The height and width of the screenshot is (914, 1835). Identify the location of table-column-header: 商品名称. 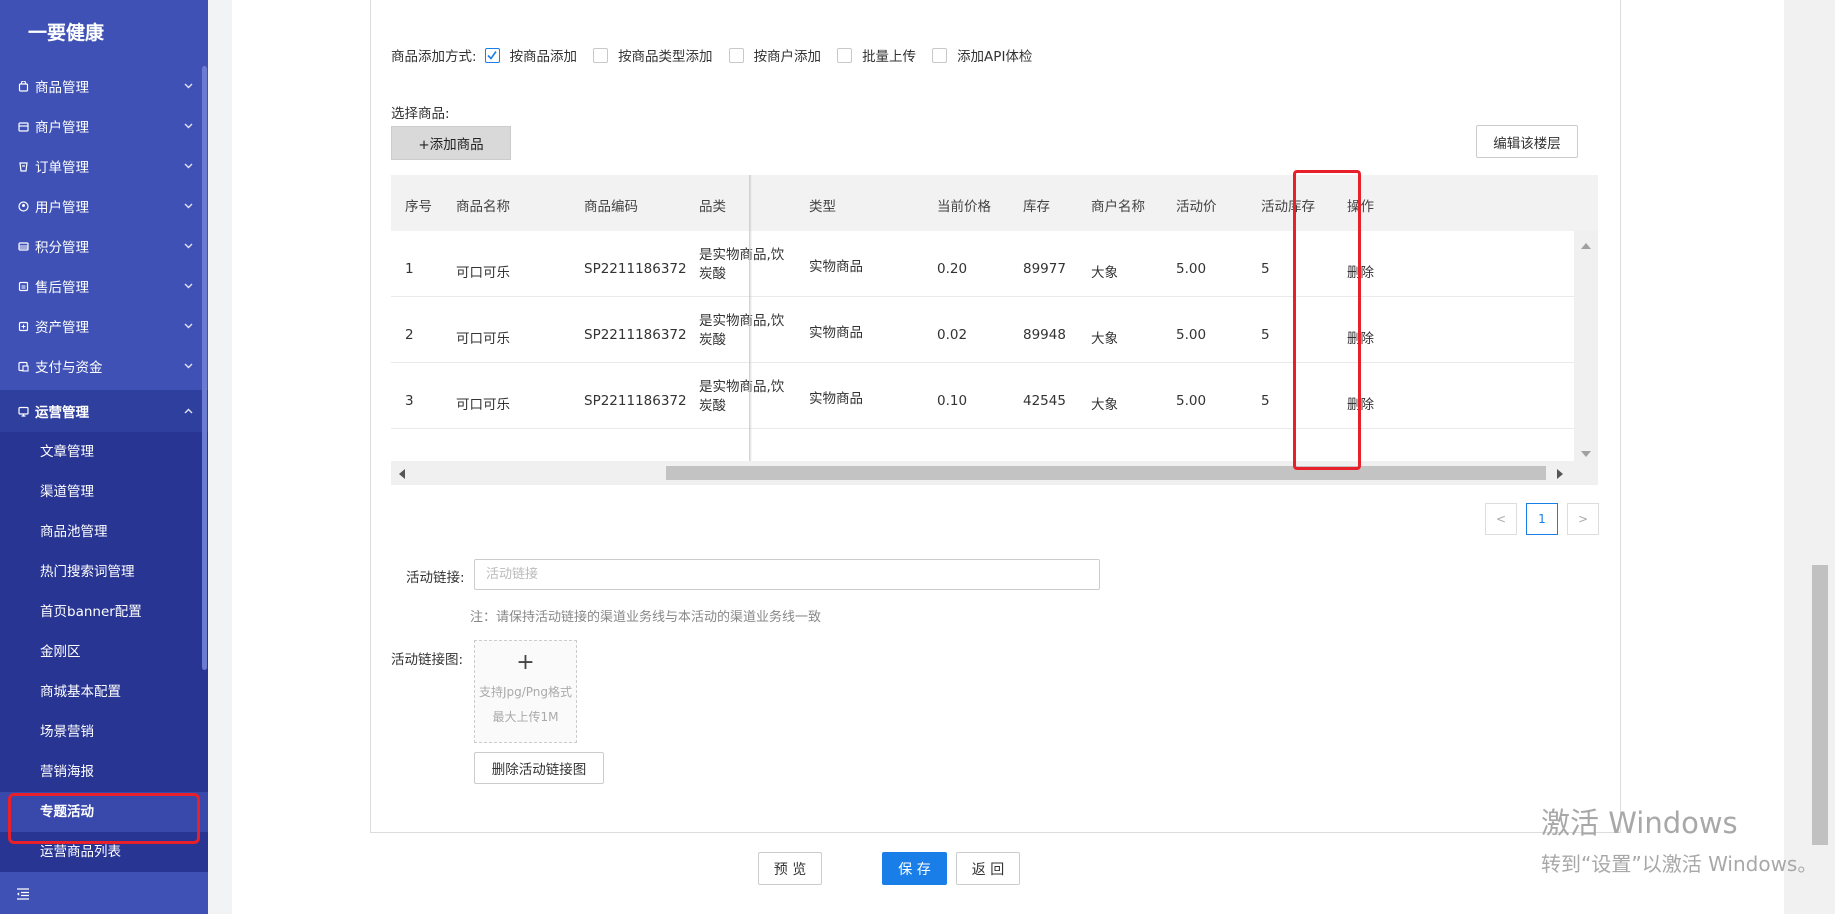
(483, 207).